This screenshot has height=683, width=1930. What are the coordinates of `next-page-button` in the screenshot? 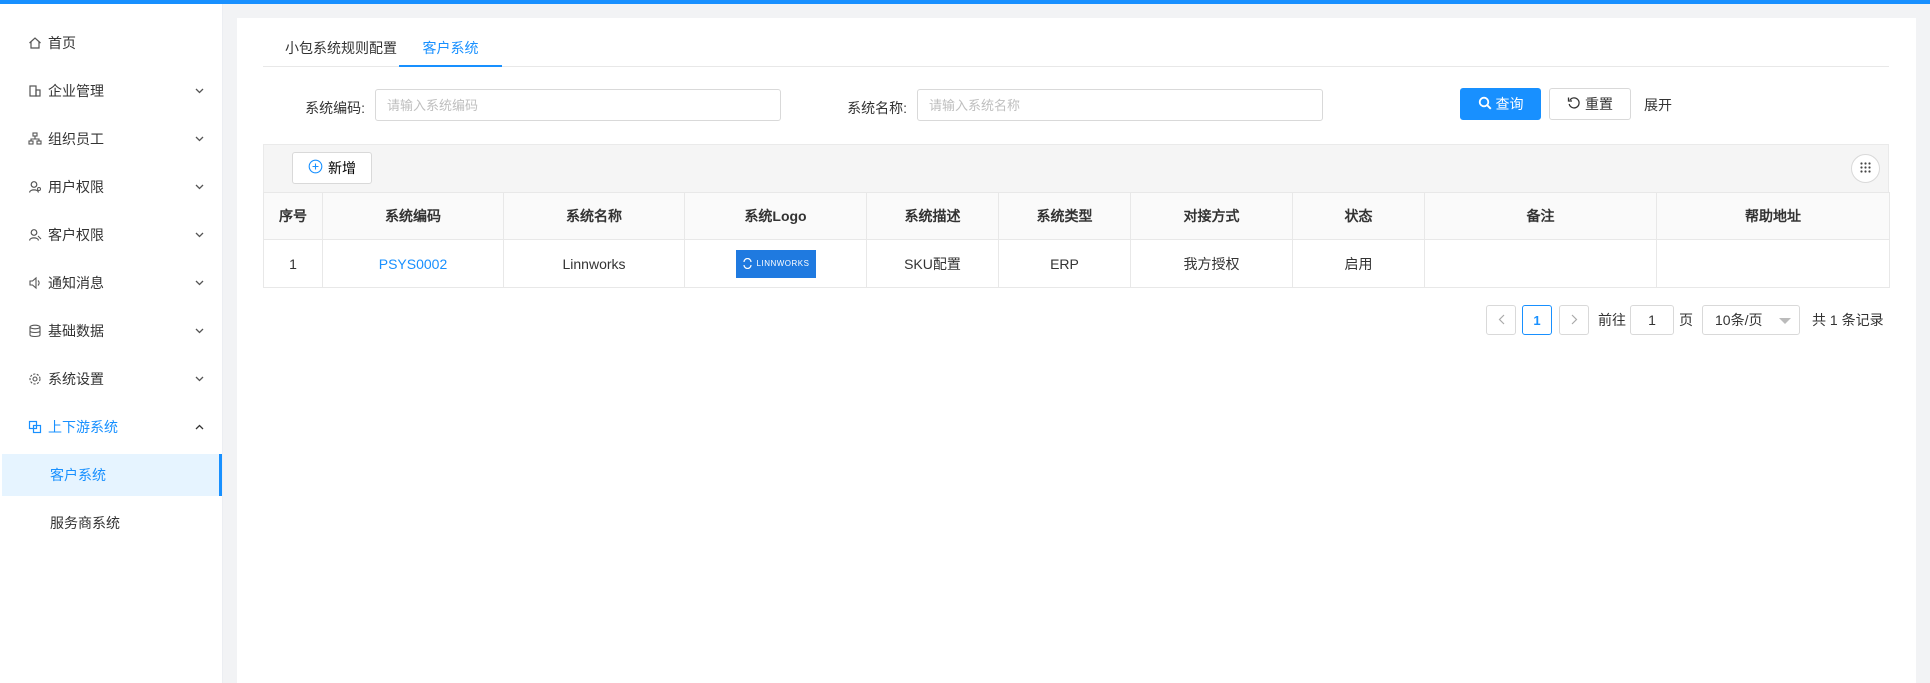 It's located at (1574, 320).